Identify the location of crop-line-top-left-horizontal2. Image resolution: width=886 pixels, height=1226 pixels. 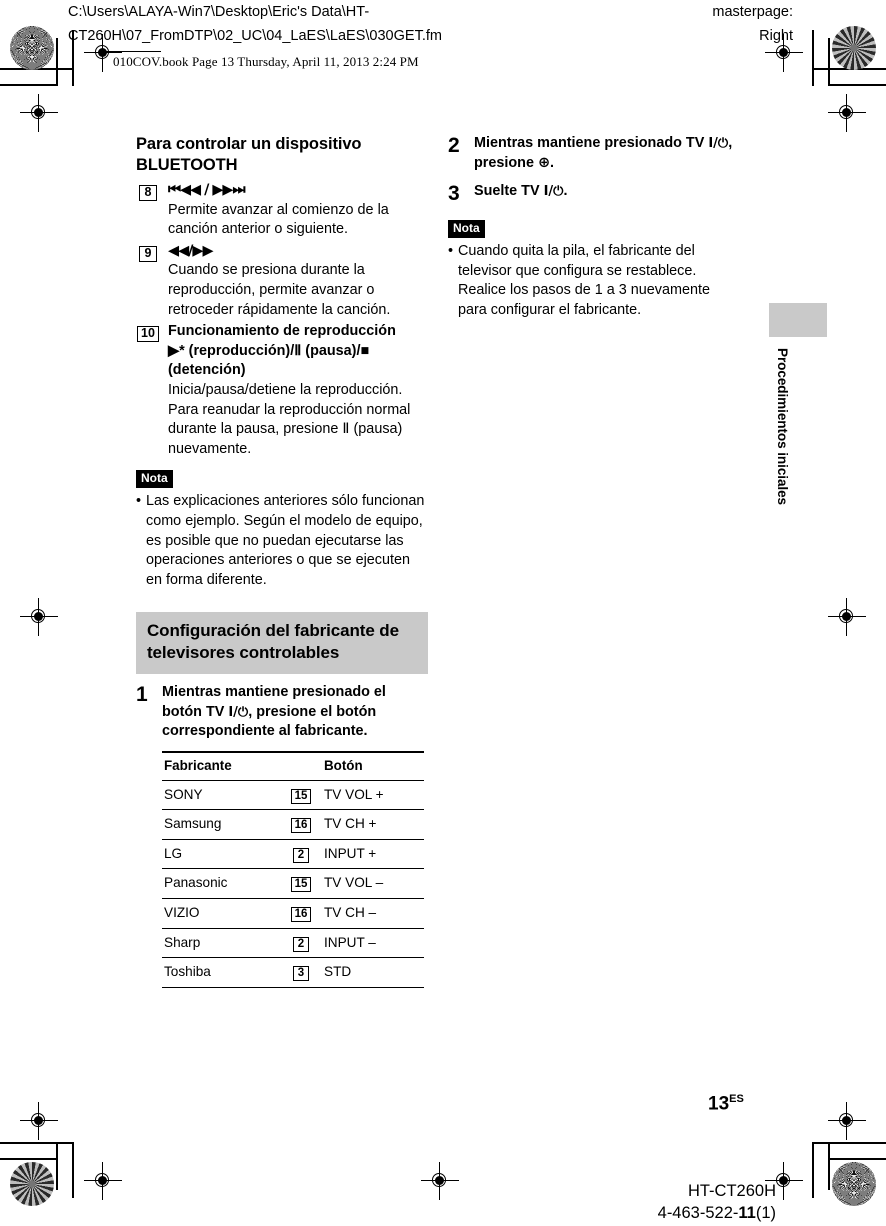
(28, 85).